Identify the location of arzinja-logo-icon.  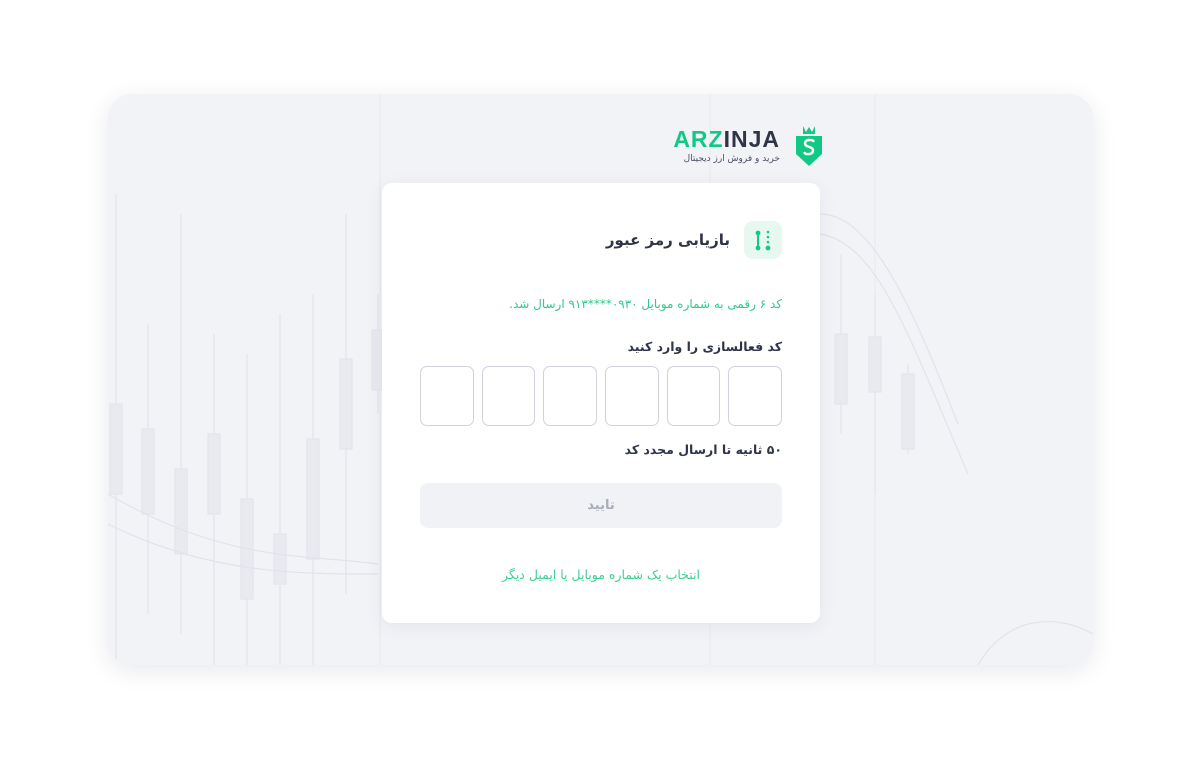
(809, 146).